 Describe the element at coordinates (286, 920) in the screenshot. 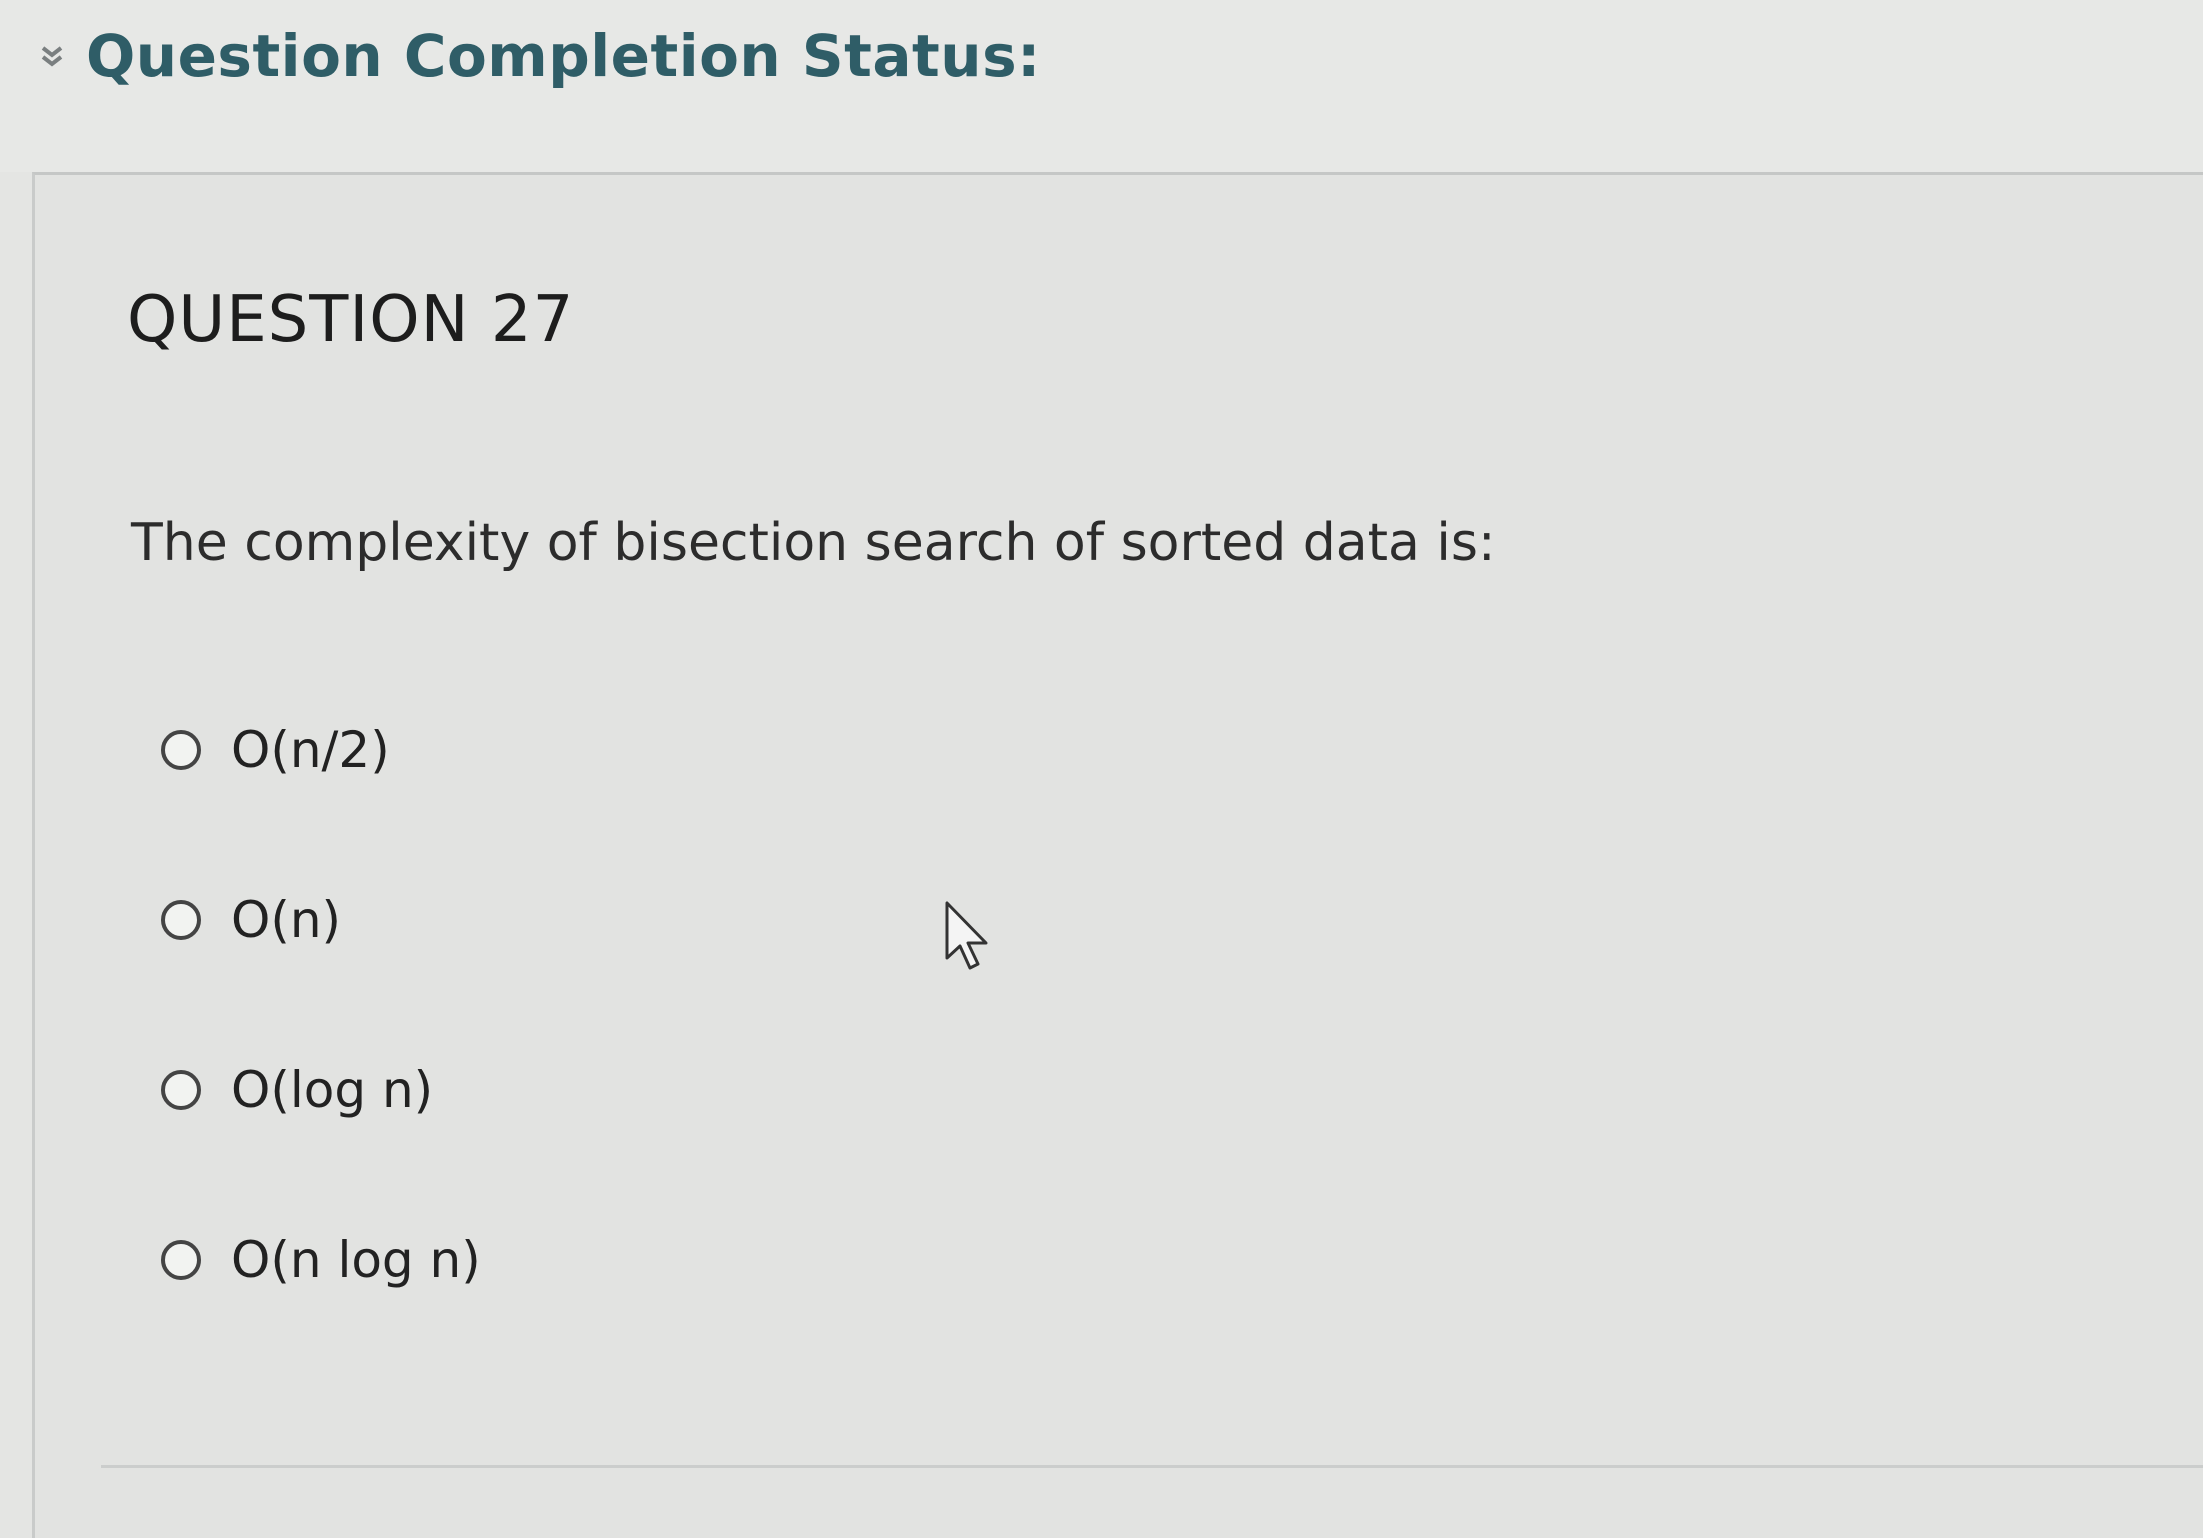

I see `answer-option-label: O(n)` at that location.